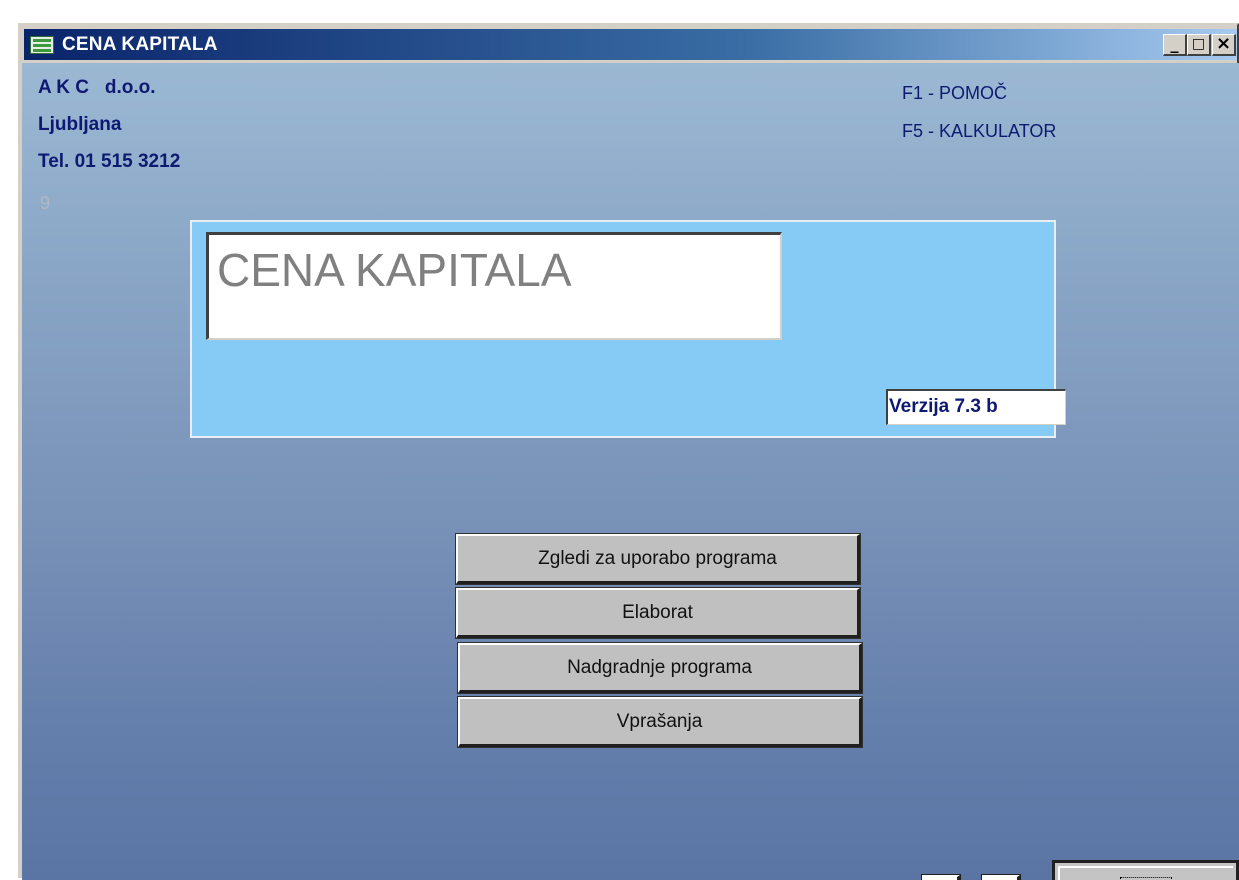 The width and height of the screenshot is (1239, 880). I want to click on calculator-shortcut-label: F5 - KALKULATOR, so click(979, 131).